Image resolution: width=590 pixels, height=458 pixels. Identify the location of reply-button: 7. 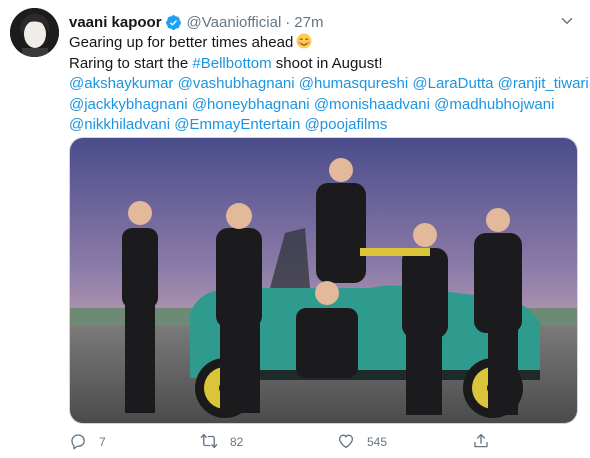
(87, 442).